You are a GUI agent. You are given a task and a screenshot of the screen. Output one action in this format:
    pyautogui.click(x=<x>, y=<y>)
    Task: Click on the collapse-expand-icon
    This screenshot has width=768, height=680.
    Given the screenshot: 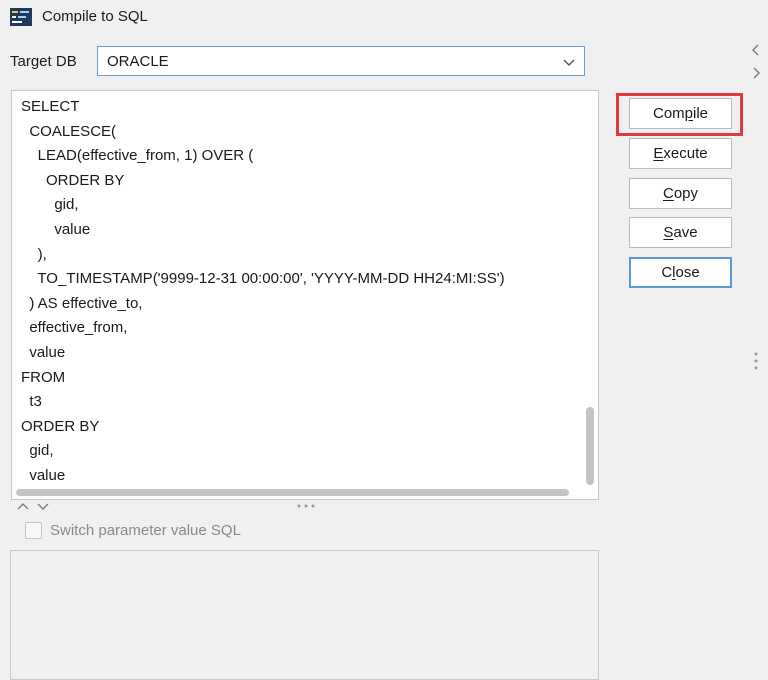 What is the action you would take?
    pyautogui.click(x=36, y=506)
    